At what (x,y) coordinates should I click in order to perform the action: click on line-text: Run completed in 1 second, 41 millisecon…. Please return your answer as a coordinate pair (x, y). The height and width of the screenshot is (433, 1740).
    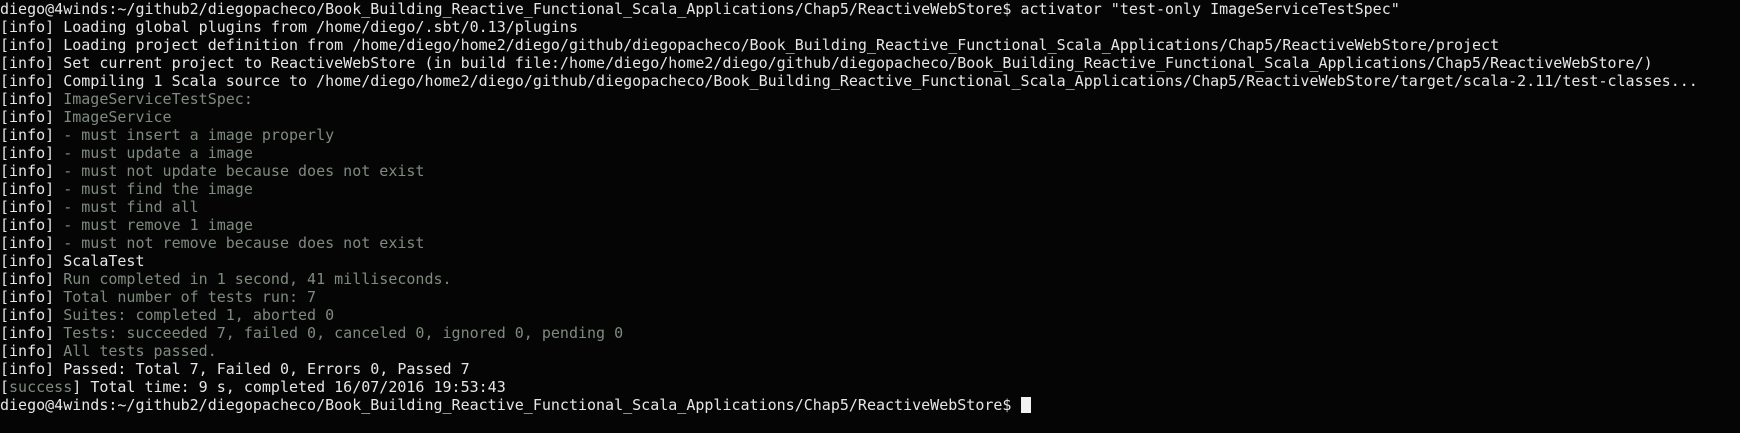
    Looking at the image, I should click on (257, 279).